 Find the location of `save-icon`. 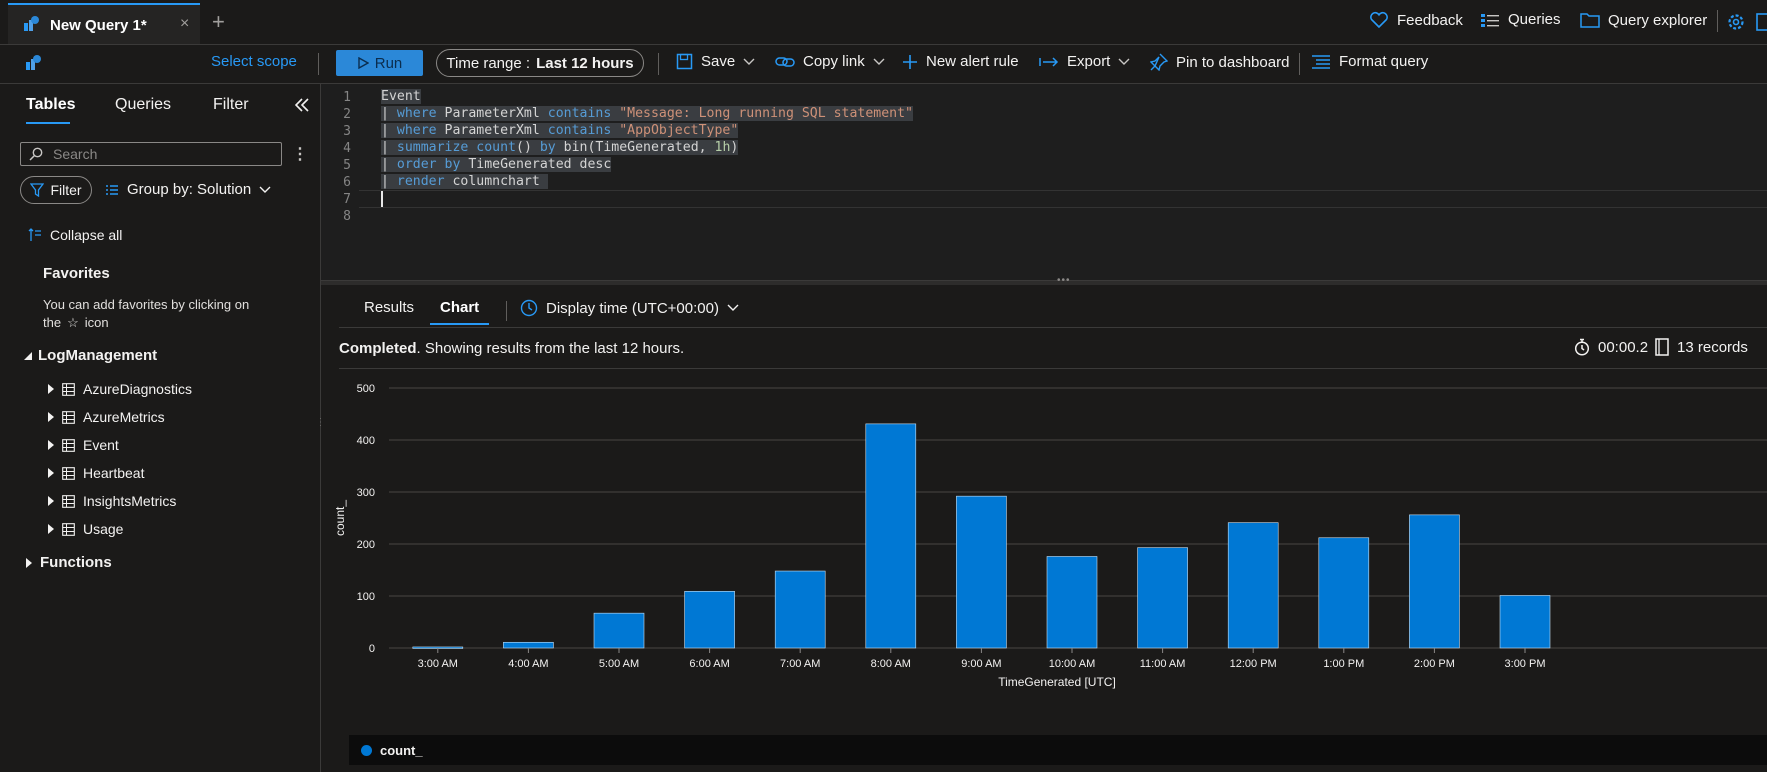

save-icon is located at coordinates (684, 61).